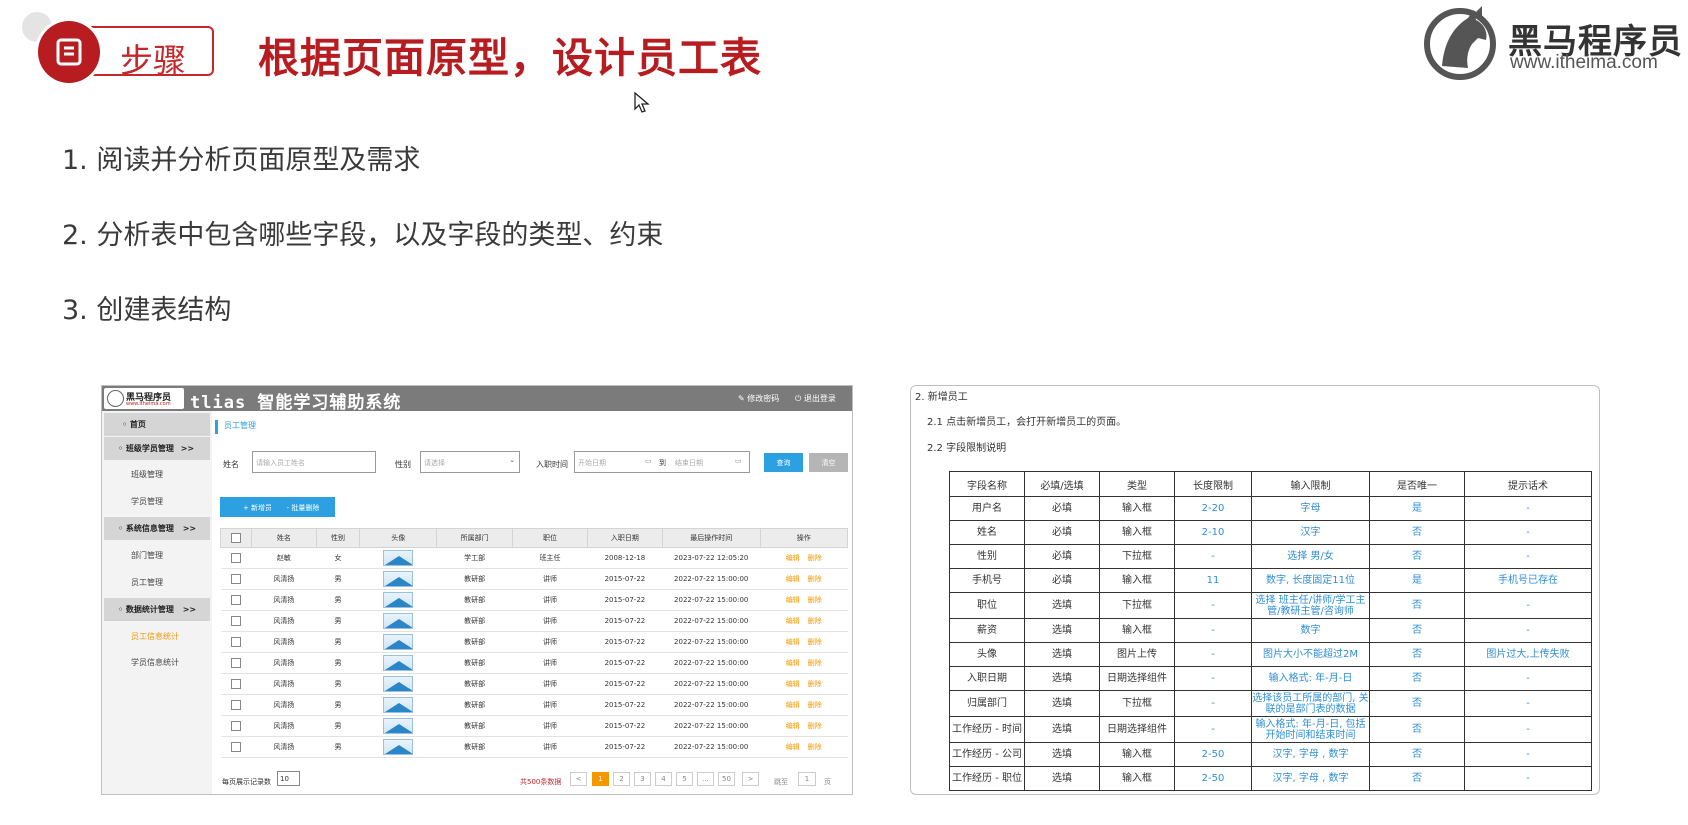 Image resolution: width=1688 pixels, height=825 pixels. Describe the element at coordinates (750, 779) in the screenshot. I see `next-page-button: >` at that location.